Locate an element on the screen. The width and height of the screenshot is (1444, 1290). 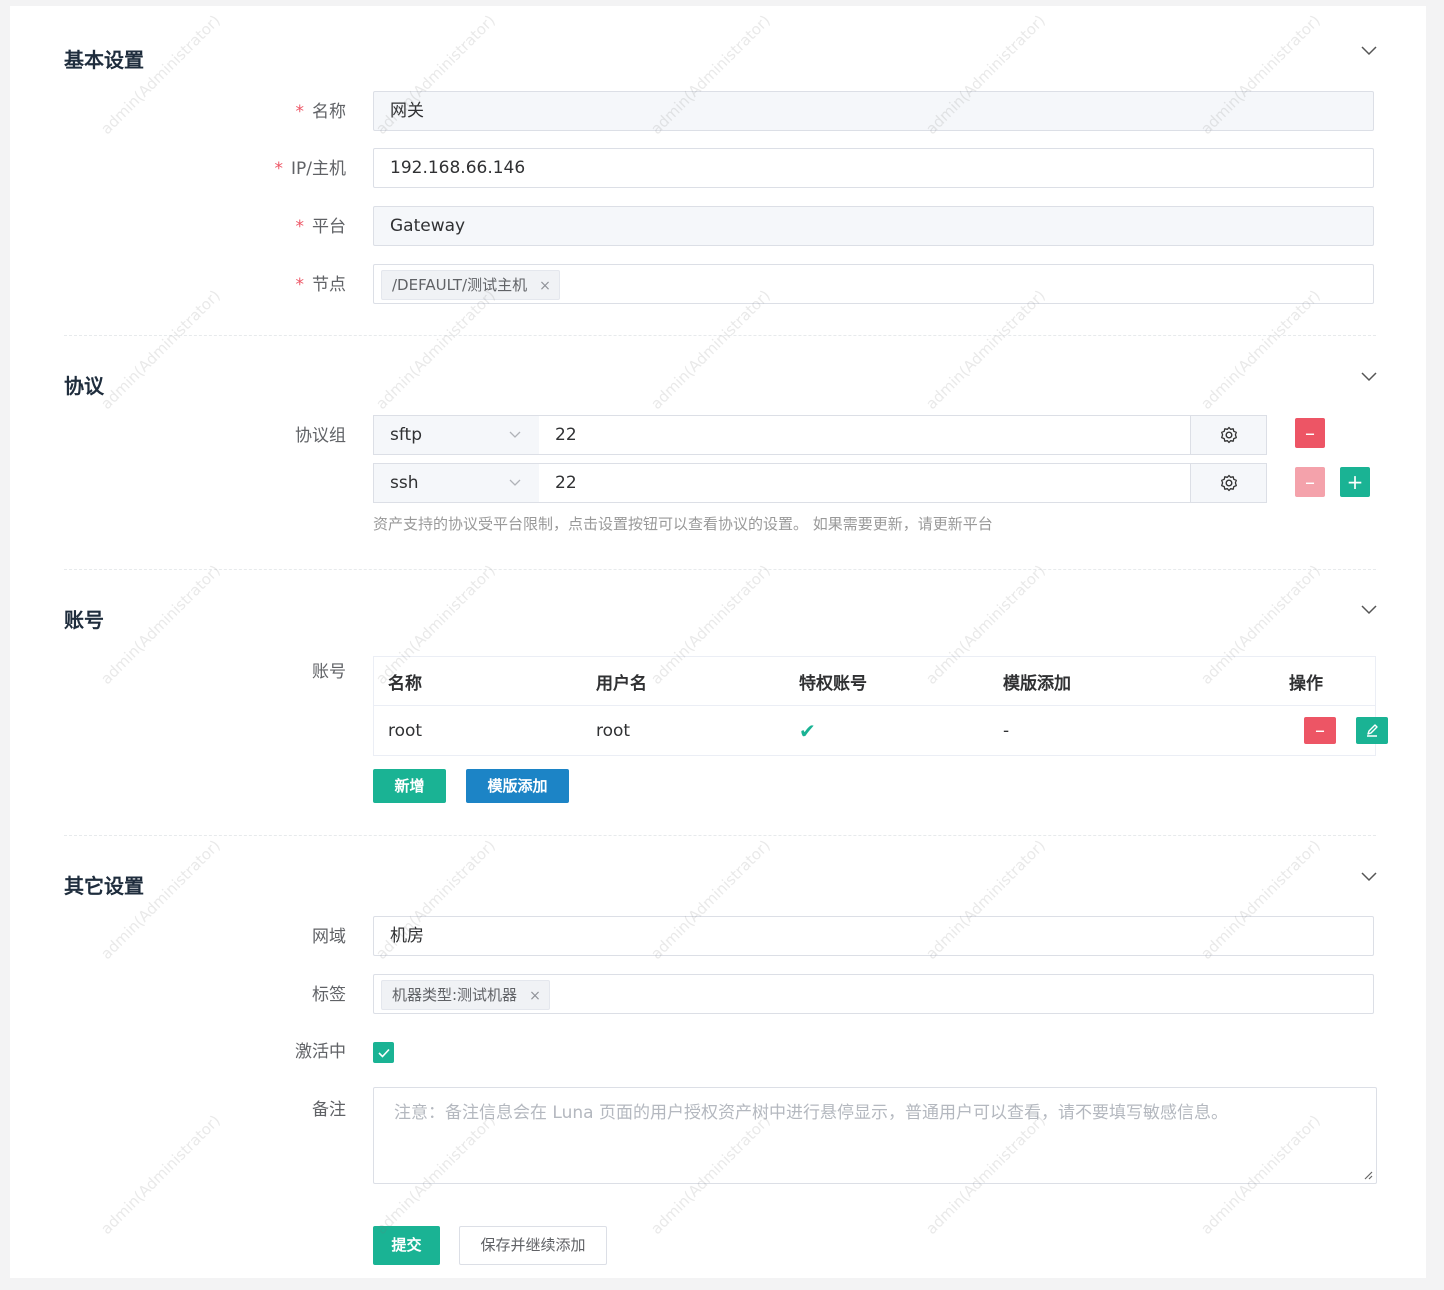
account-table: 名称 用户名 特权账号 模版添加 操作 root root ✔ - – is located at coordinates (880, 706).